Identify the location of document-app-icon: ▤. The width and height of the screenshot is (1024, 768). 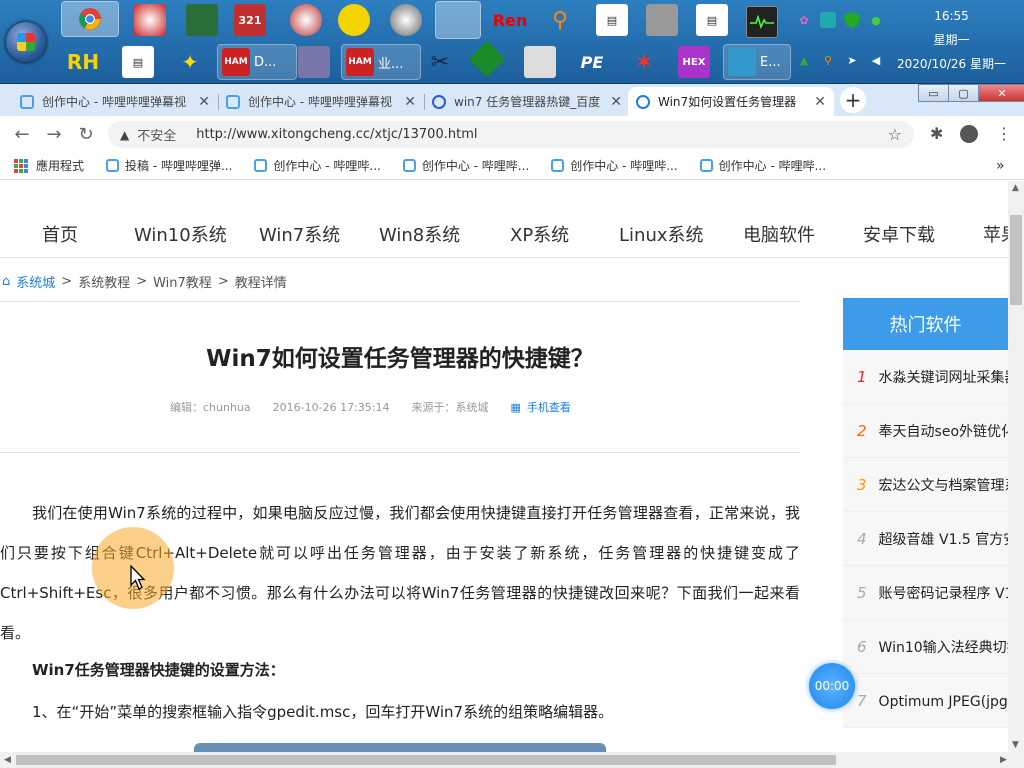
(612, 20).